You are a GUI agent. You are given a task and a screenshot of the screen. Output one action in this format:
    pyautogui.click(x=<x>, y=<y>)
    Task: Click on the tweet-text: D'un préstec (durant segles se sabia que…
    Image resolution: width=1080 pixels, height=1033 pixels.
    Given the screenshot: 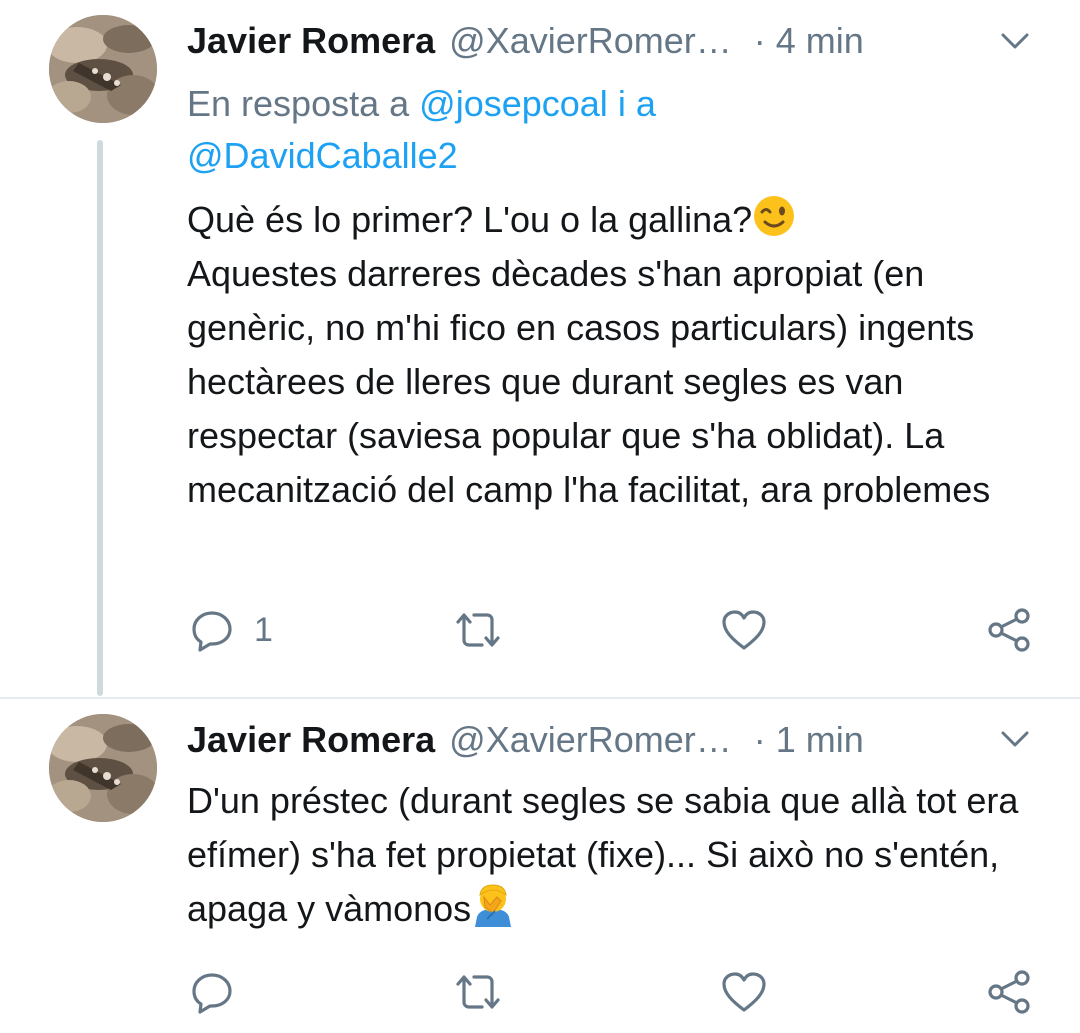 What is the action you would take?
    pyautogui.click(x=617, y=855)
    